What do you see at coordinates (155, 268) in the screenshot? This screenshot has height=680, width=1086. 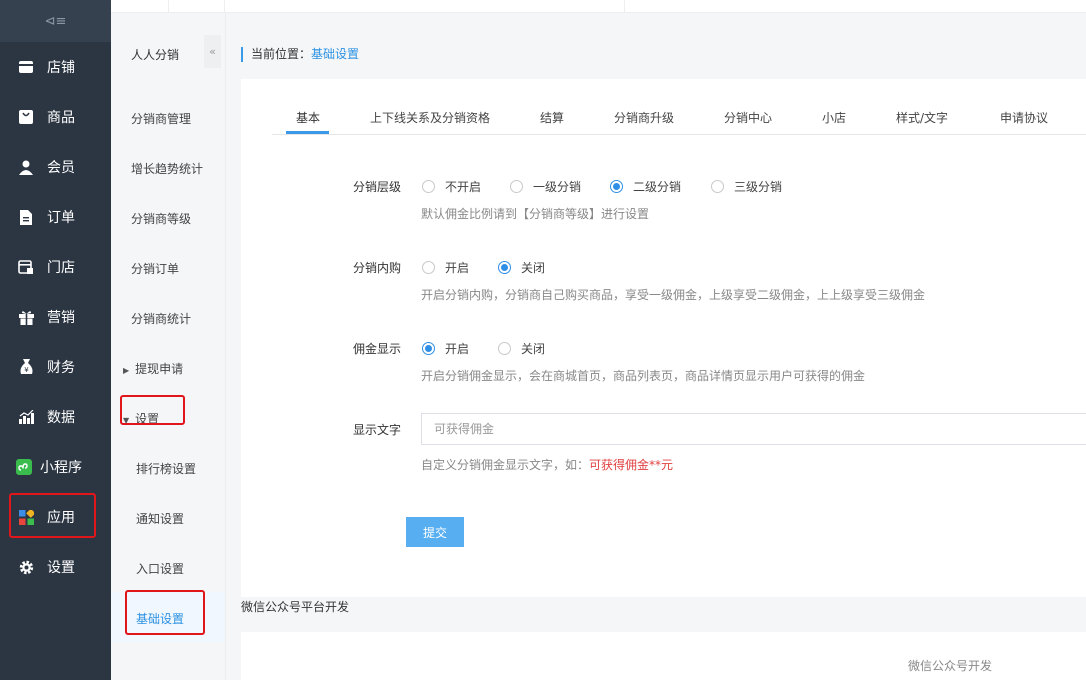 I see `subnav-item-distribution-orders: 分销订单` at bounding box center [155, 268].